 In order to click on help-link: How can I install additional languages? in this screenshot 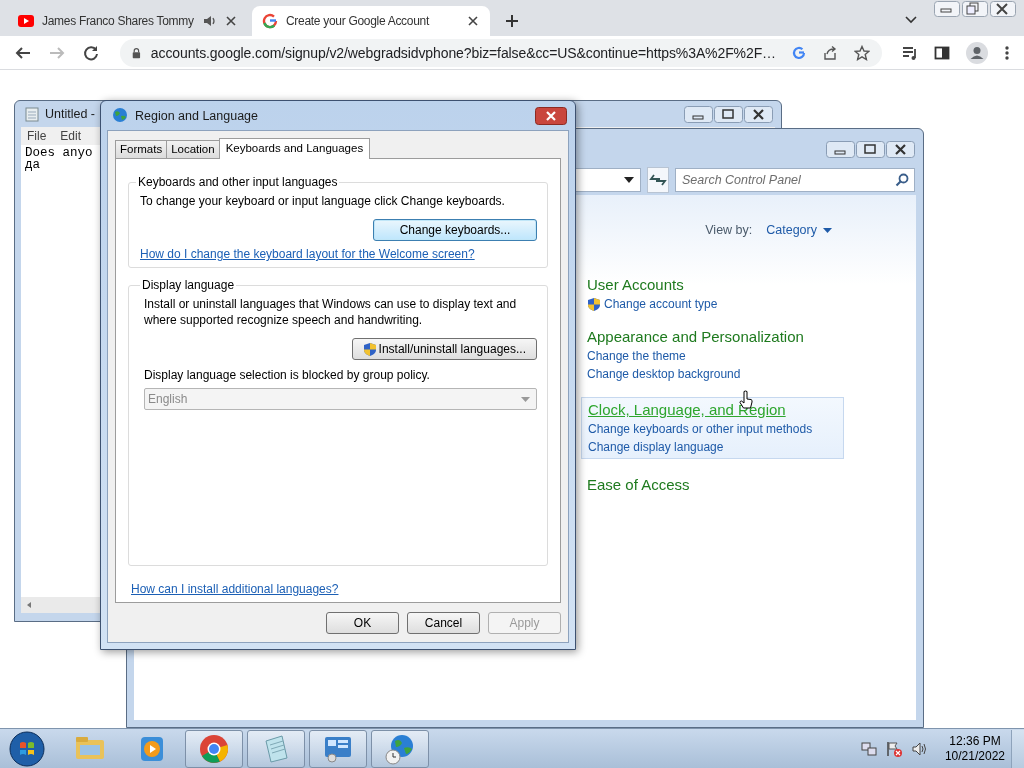, I will do `click(235, 589)`.